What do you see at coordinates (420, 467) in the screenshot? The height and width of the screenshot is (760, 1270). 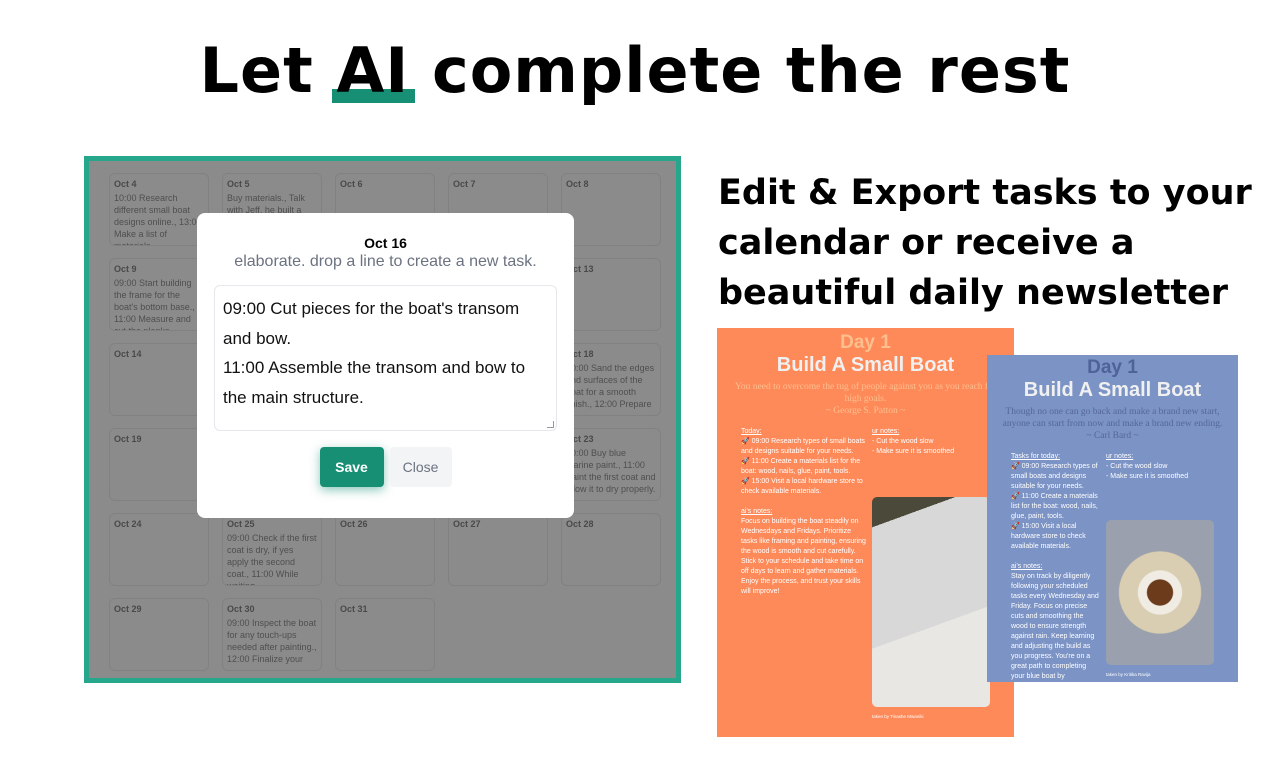 I see `close-button: Close` at bounding box center [420, 467].